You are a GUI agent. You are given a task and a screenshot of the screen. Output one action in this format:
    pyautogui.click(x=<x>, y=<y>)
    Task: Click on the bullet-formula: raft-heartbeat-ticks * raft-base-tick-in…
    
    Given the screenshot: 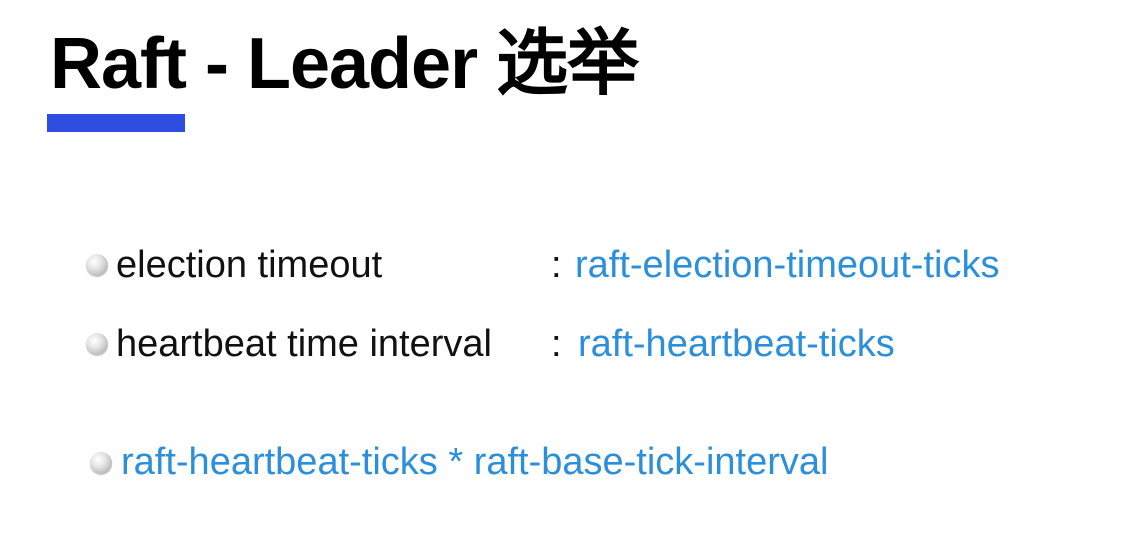 What is the action you would take?
    pyautogui.click(x=572, y=462)
    